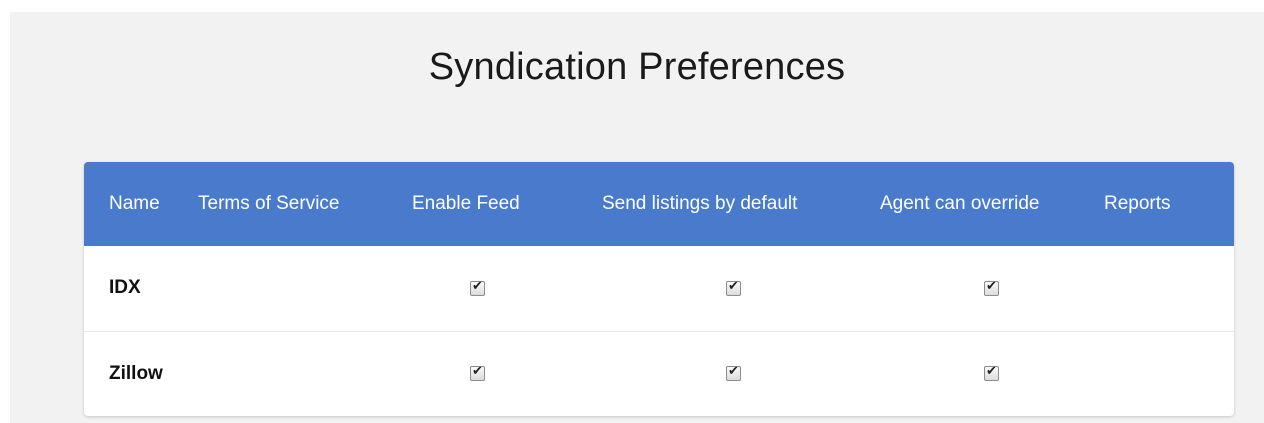  Describe the element at coordinates (700, 203) in the screenshot. I see `column-header-send-listings-by-default: Send listings by default` at that location.